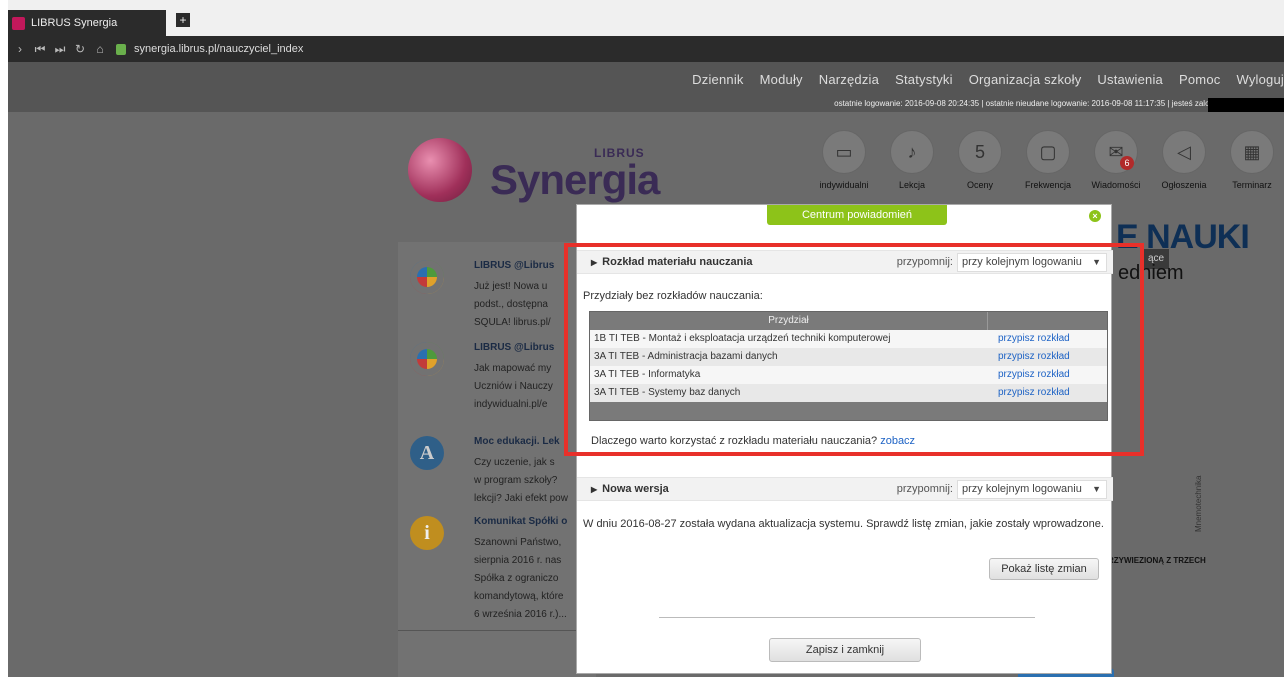  I want to click on nav-frekwencja: ▢ Frekwencja, so click(1048, 160).